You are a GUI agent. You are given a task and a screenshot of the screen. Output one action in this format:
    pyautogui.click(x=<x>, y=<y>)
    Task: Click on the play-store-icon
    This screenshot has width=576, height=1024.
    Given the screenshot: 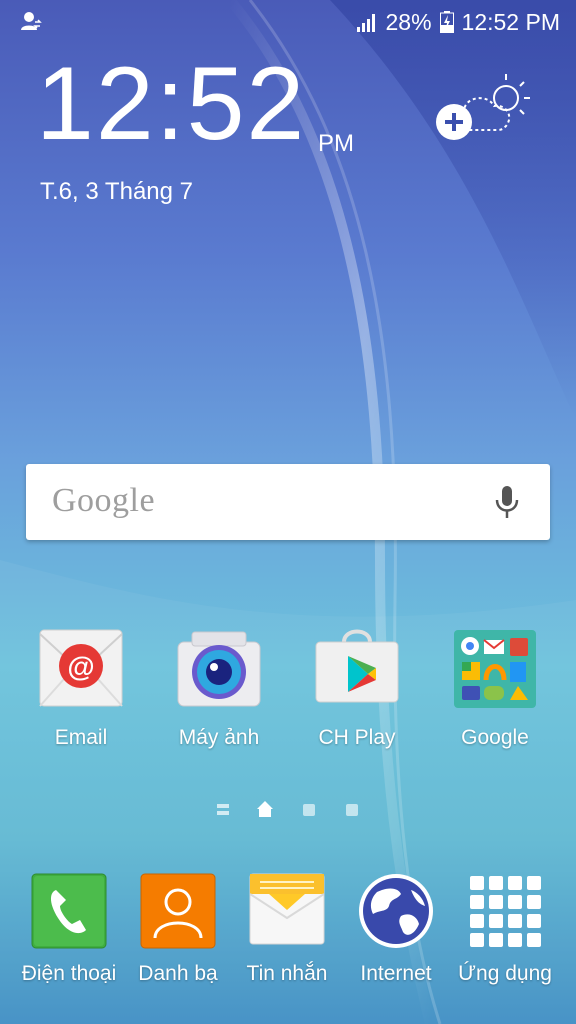 What is the action you would take?
    pyautogui.click(x=357, y=669)
    